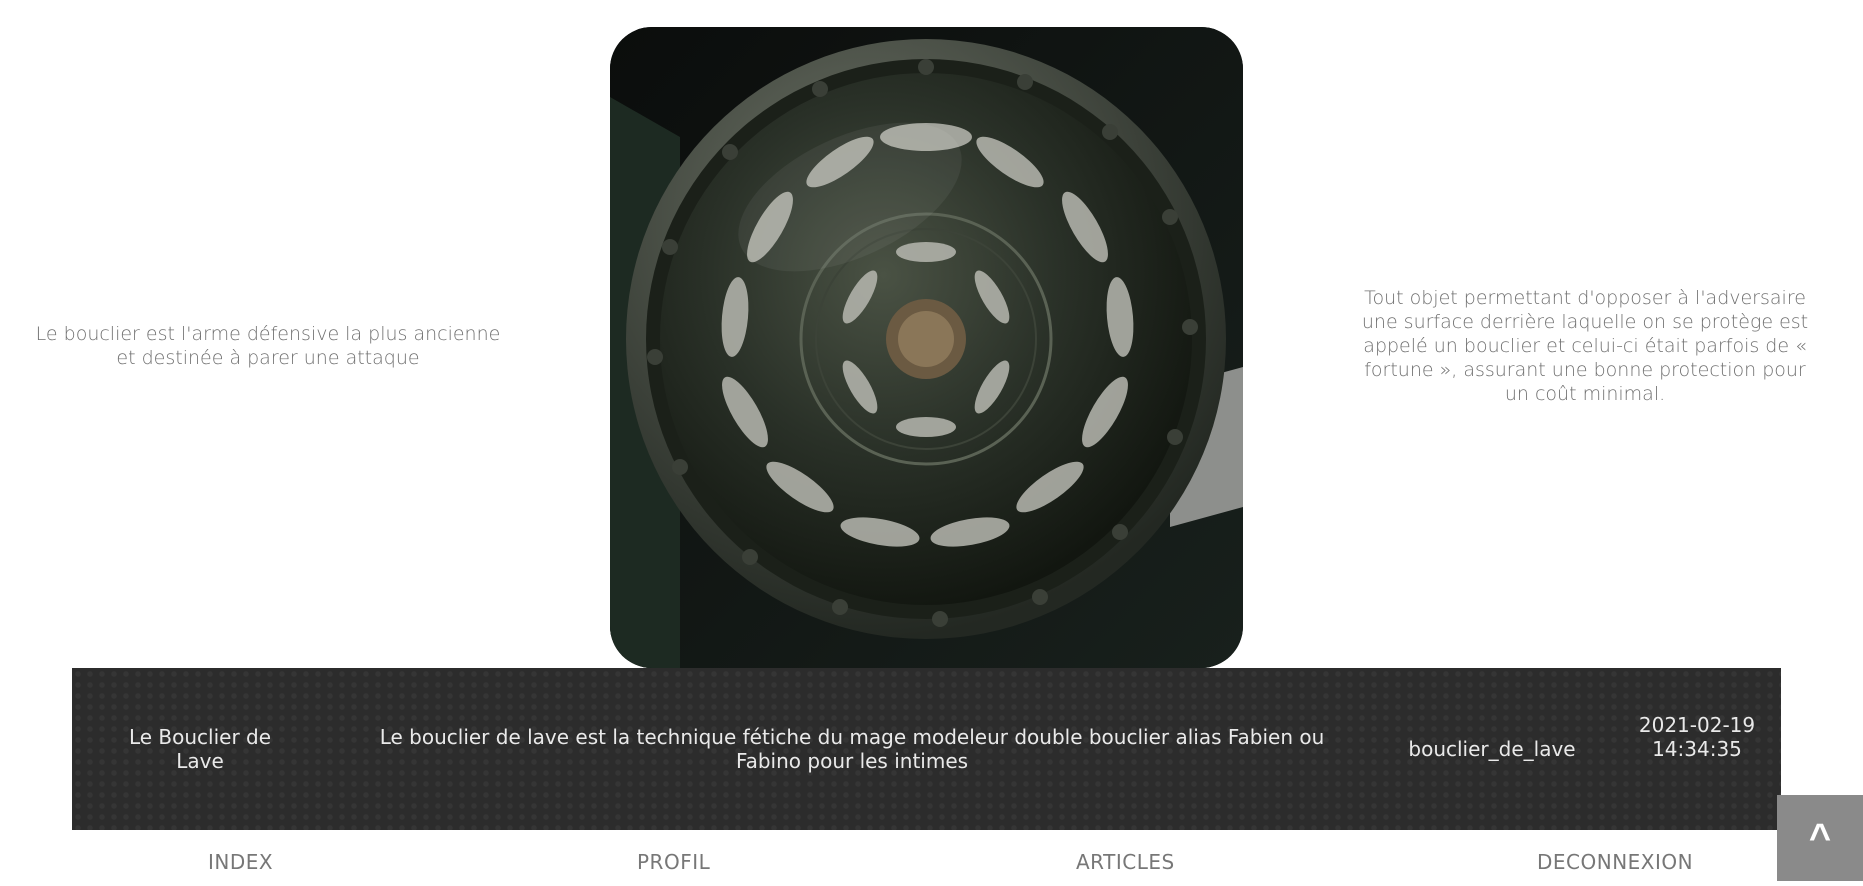 This screenshot has height=886, width=1863. Describe the element at coordinates (1615, 862) in the screenshot. I see `nav-link-deconnexion: DECONNEXION` at that location.